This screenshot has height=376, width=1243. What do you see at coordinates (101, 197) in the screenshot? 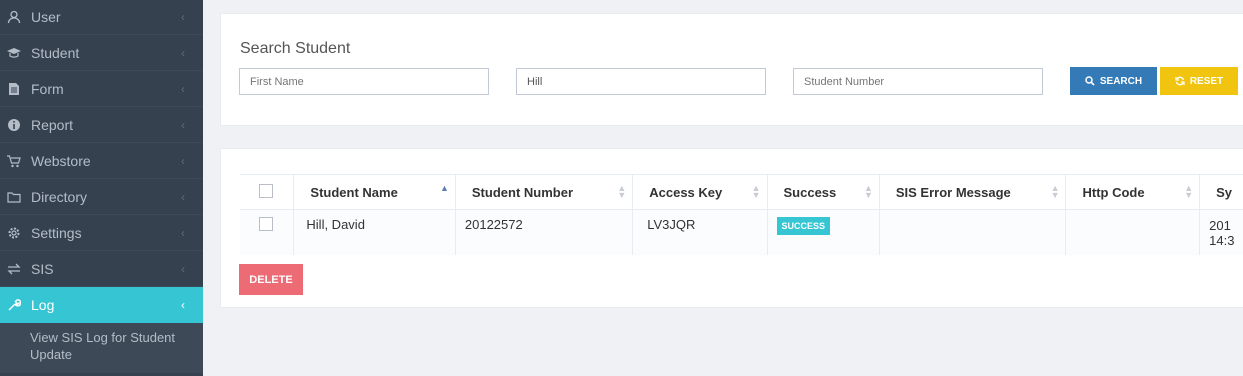
I see `sidebar-item-directory: Directory ‹` at bounding box center [101, 197].